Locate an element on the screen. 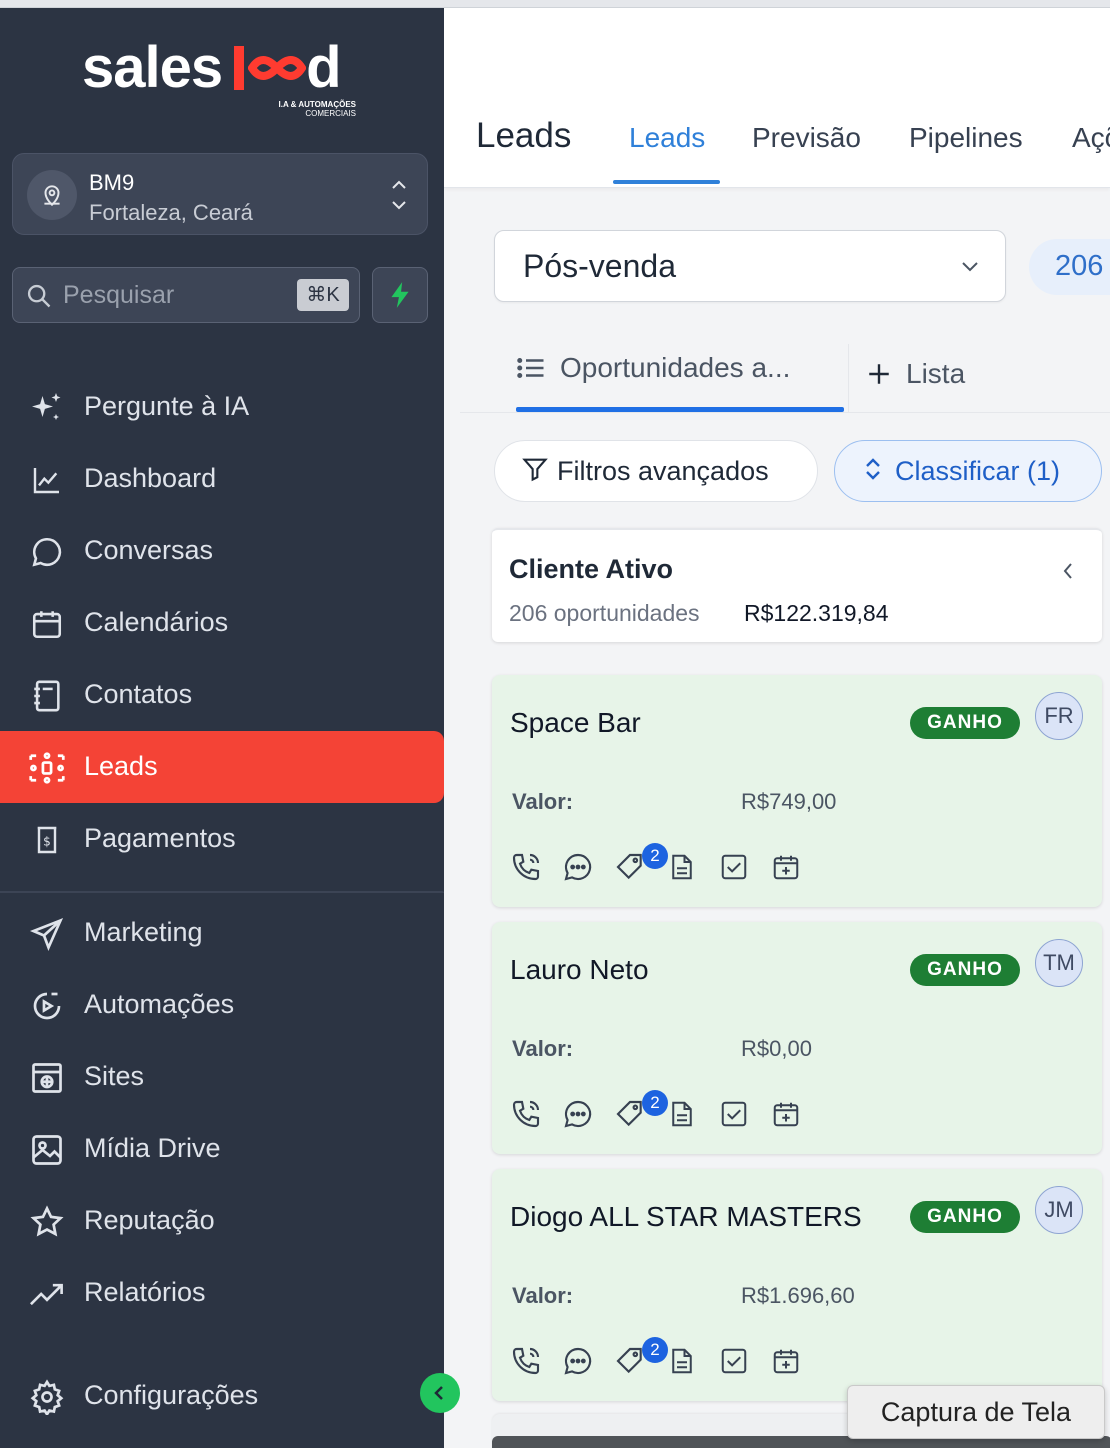  nav-label: Marketing is located at coordinates (143, 932).